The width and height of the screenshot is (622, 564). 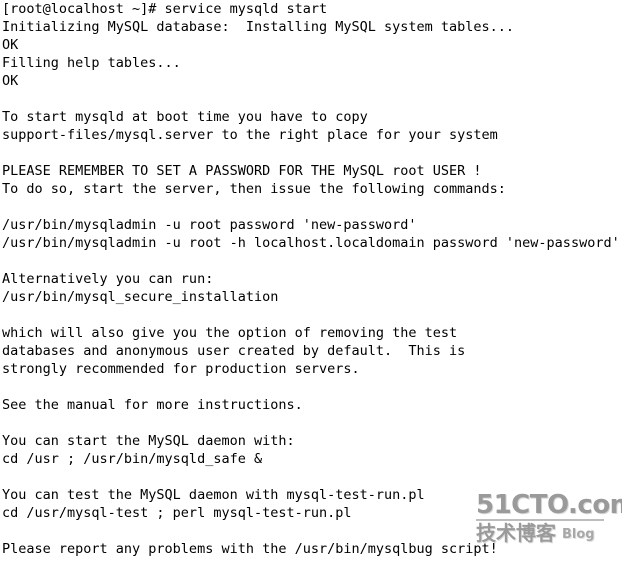 I want to click on terminal-line: See the manual for more instructions., so click(x=152, y=405).